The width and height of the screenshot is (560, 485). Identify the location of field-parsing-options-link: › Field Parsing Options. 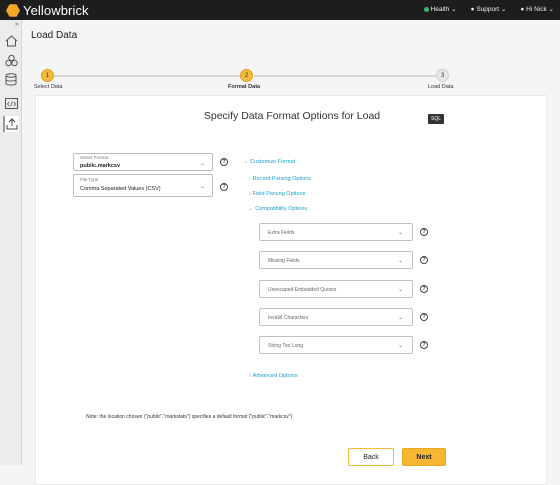
(277, 194).